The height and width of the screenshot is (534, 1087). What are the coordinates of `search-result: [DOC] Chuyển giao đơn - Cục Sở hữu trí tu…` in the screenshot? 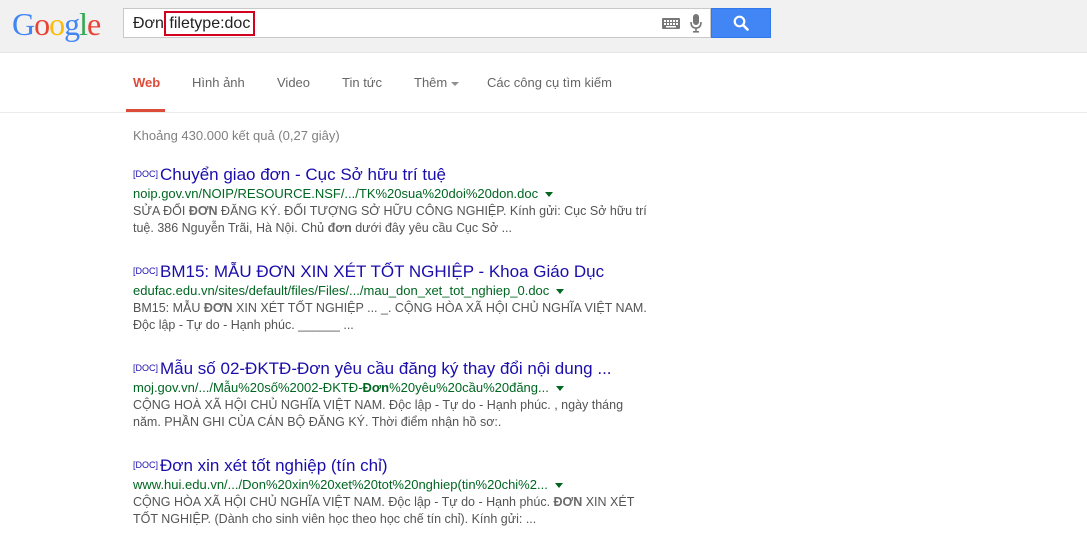 It's located at (393, 201).